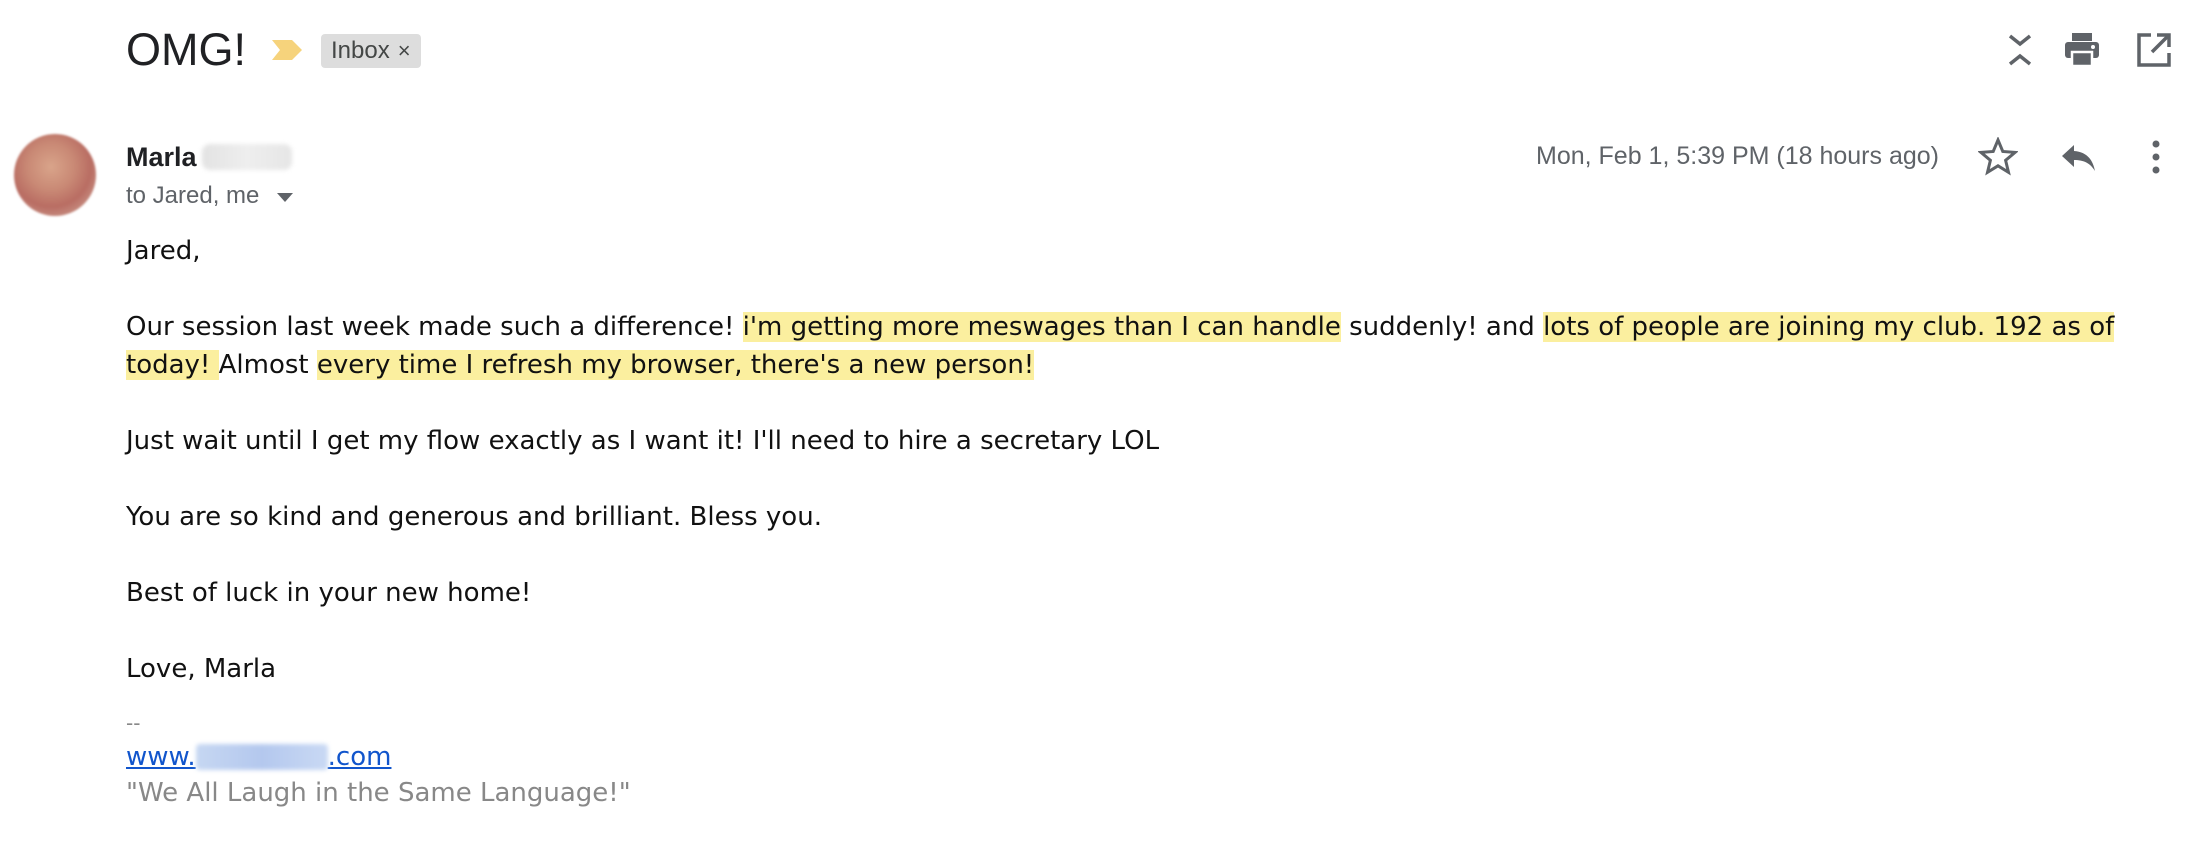 This screenshot has height=860, width=2192. I want to click on sender-name: Marla, so click(161, 157).